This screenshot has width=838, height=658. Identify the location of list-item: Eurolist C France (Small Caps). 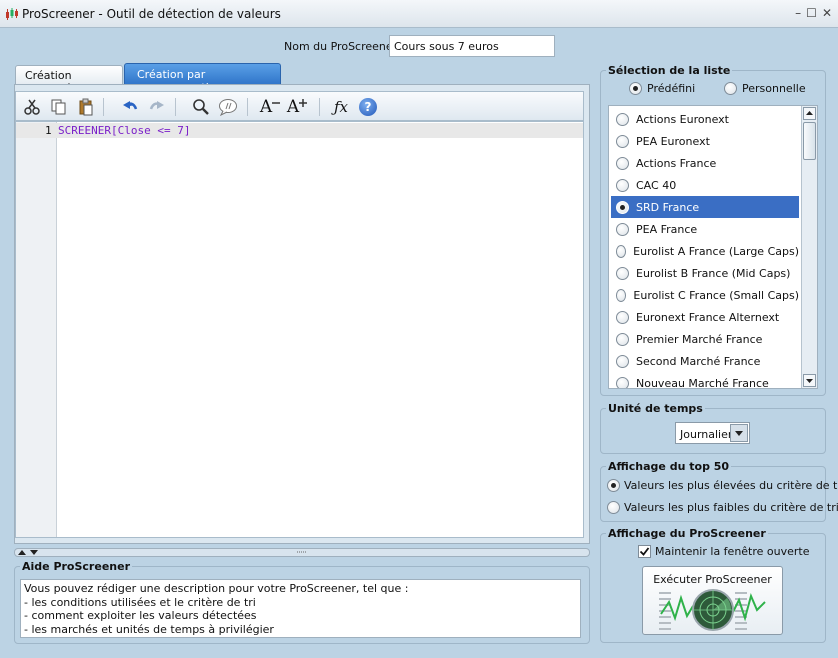
(705, 295).